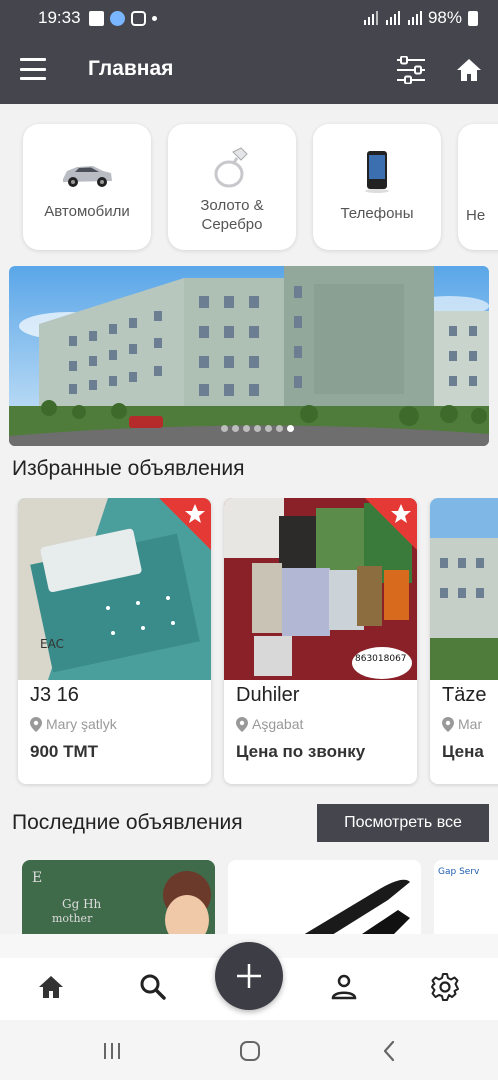  Describe the element at coordinates (114, 589) in the screenshot. I see `ad-image: EAC` at that location.